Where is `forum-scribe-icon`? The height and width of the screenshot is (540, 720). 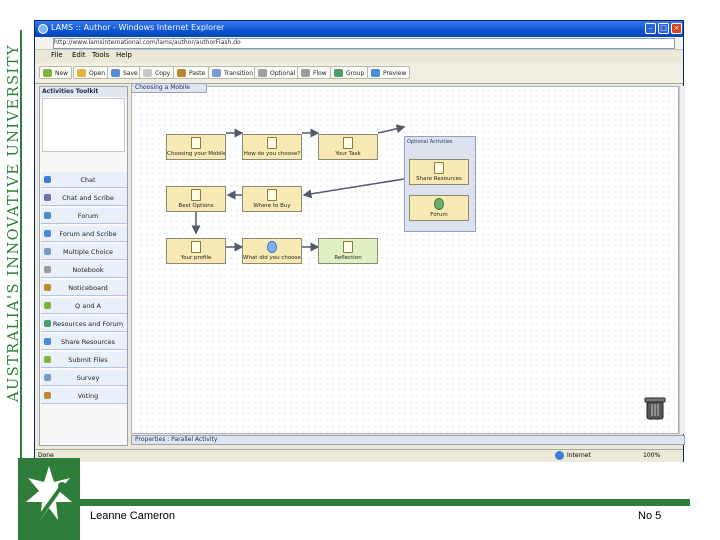 forum-scribe-icon is located at coordinates (47, 233).